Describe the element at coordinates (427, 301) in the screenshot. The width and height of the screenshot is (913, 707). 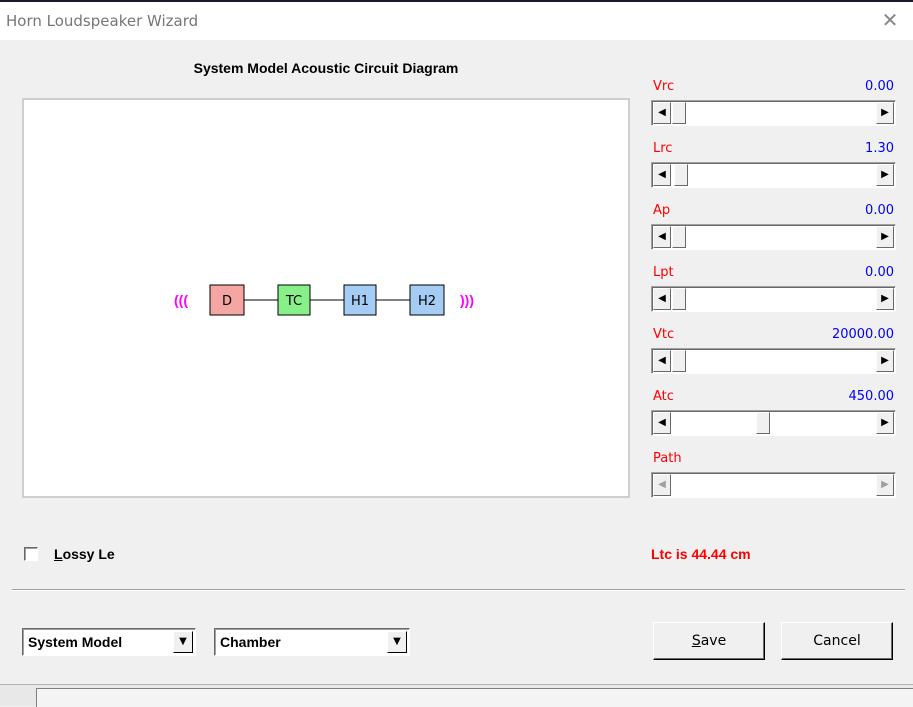
I see `block-h2-label: H2` at that location.